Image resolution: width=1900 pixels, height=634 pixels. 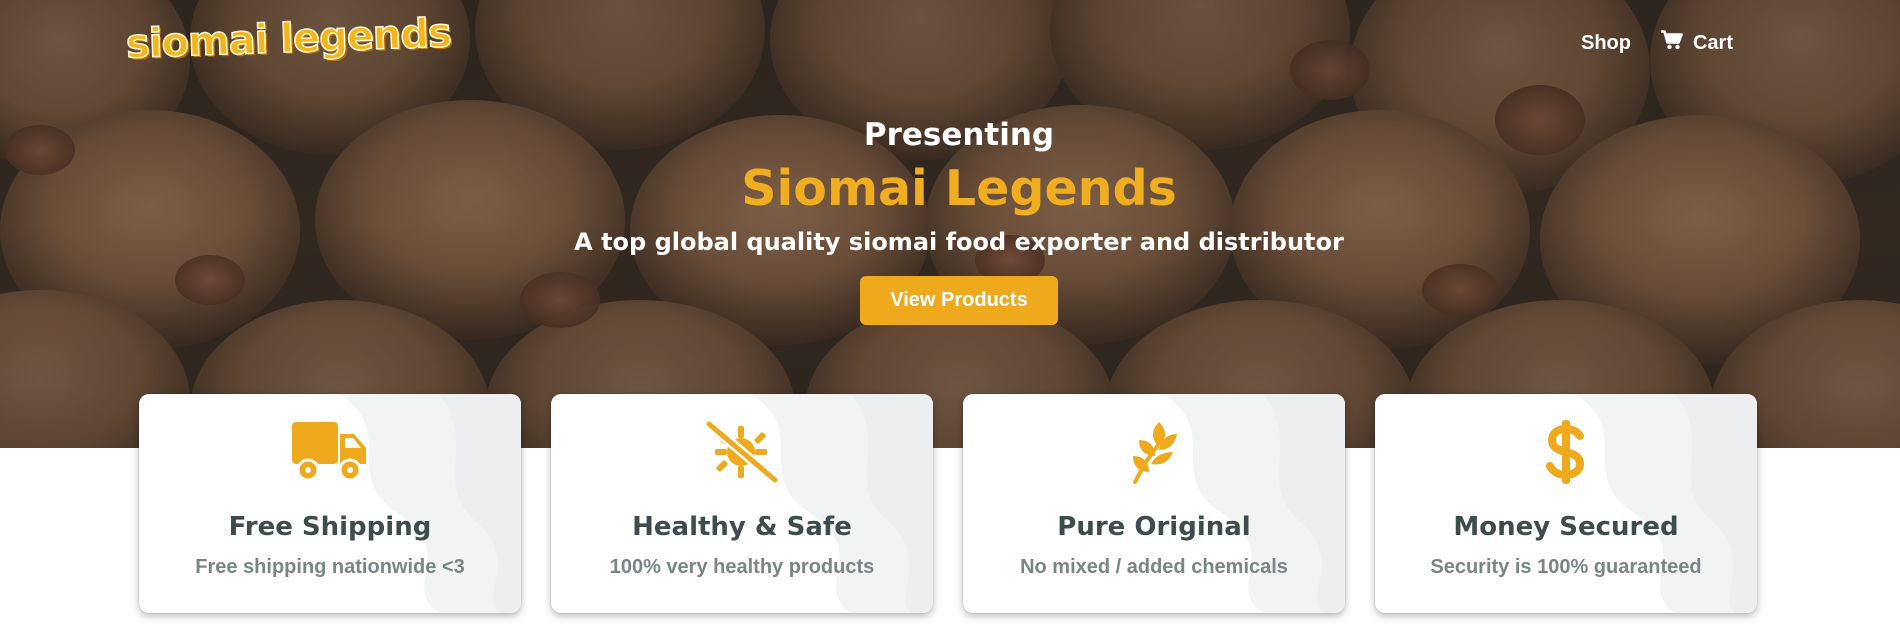 I want to click on nav-cart-label: Cart, so click(x=1712, y=42).